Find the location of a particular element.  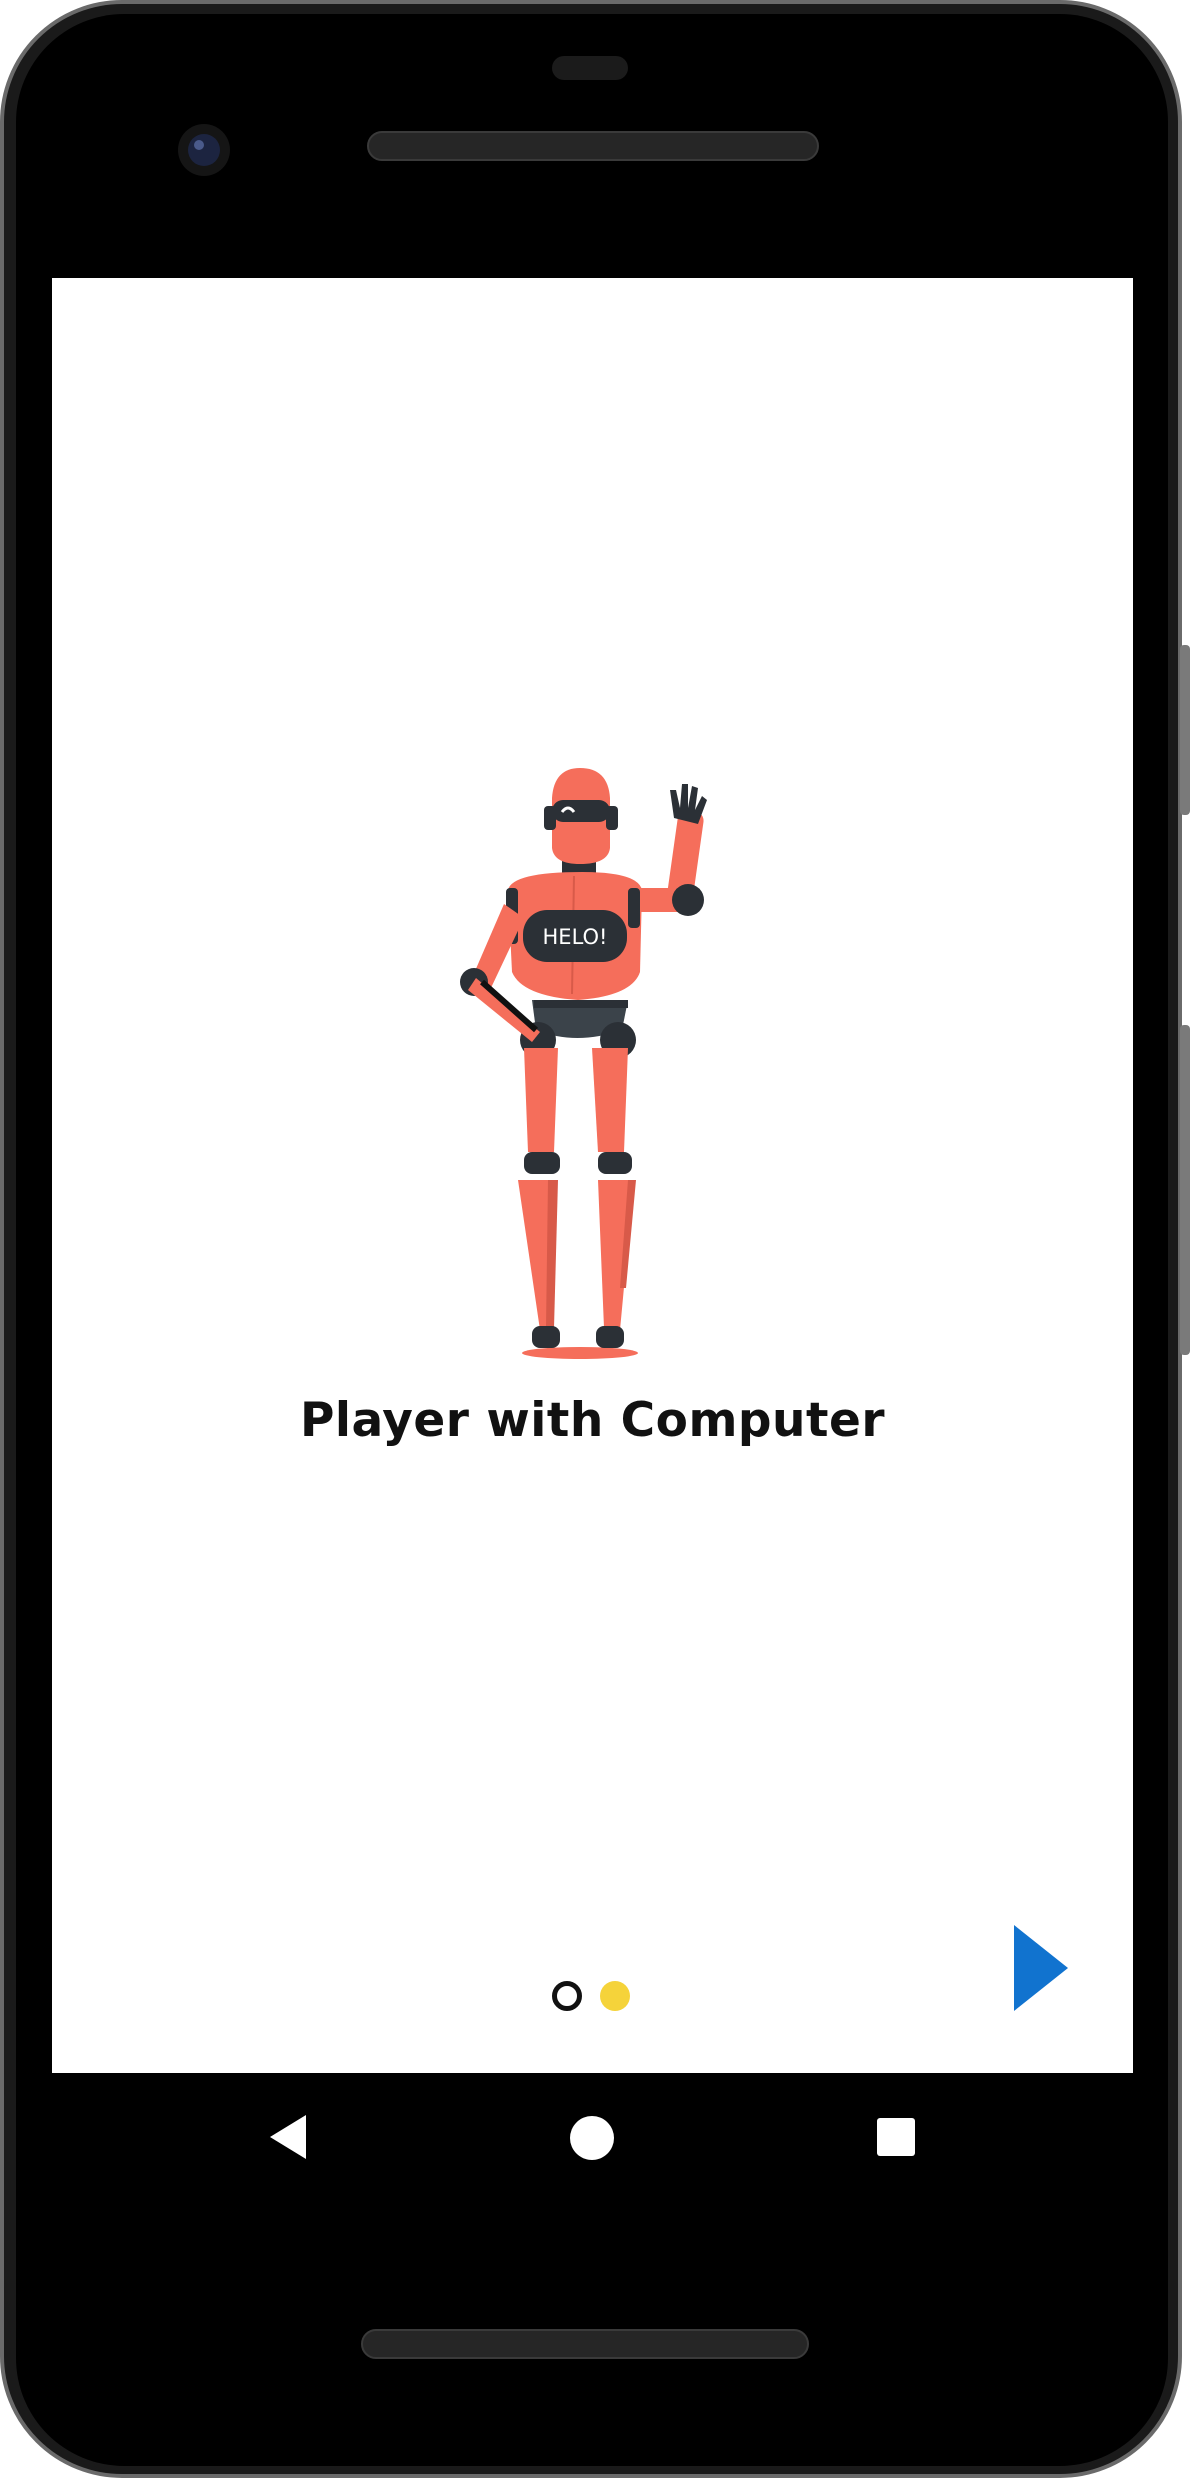

volume-button is located at coordinates (1185, 1190).